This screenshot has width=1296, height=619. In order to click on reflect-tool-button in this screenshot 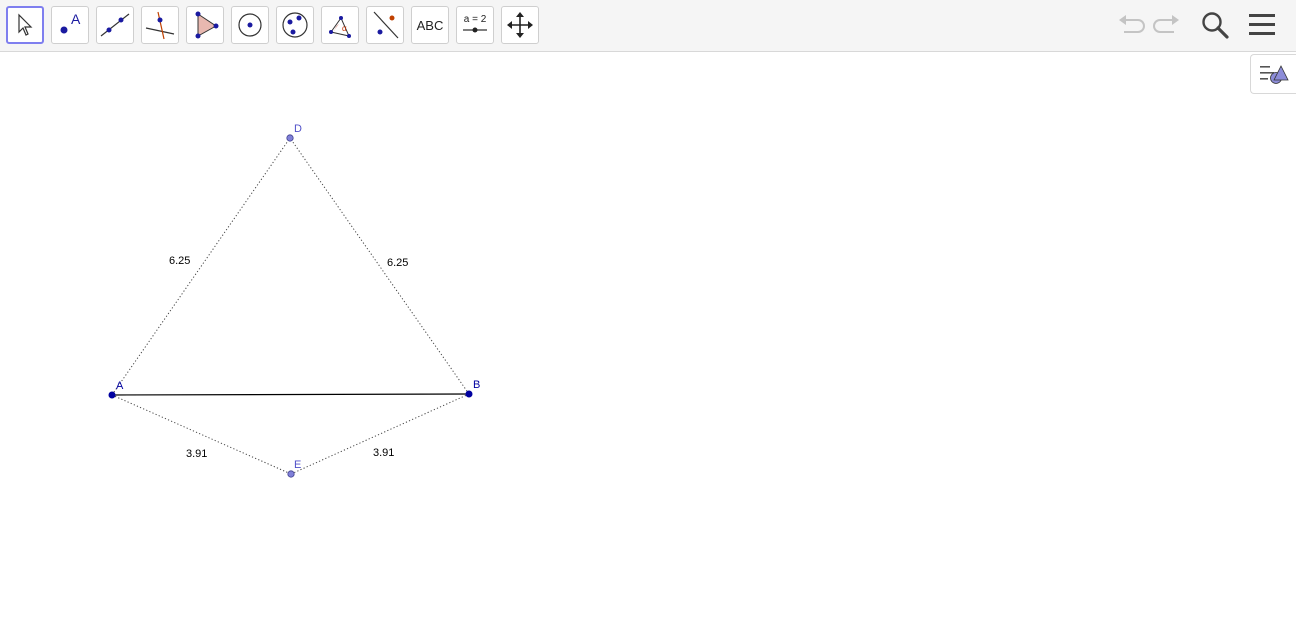, I will do `click(385, 25)`.